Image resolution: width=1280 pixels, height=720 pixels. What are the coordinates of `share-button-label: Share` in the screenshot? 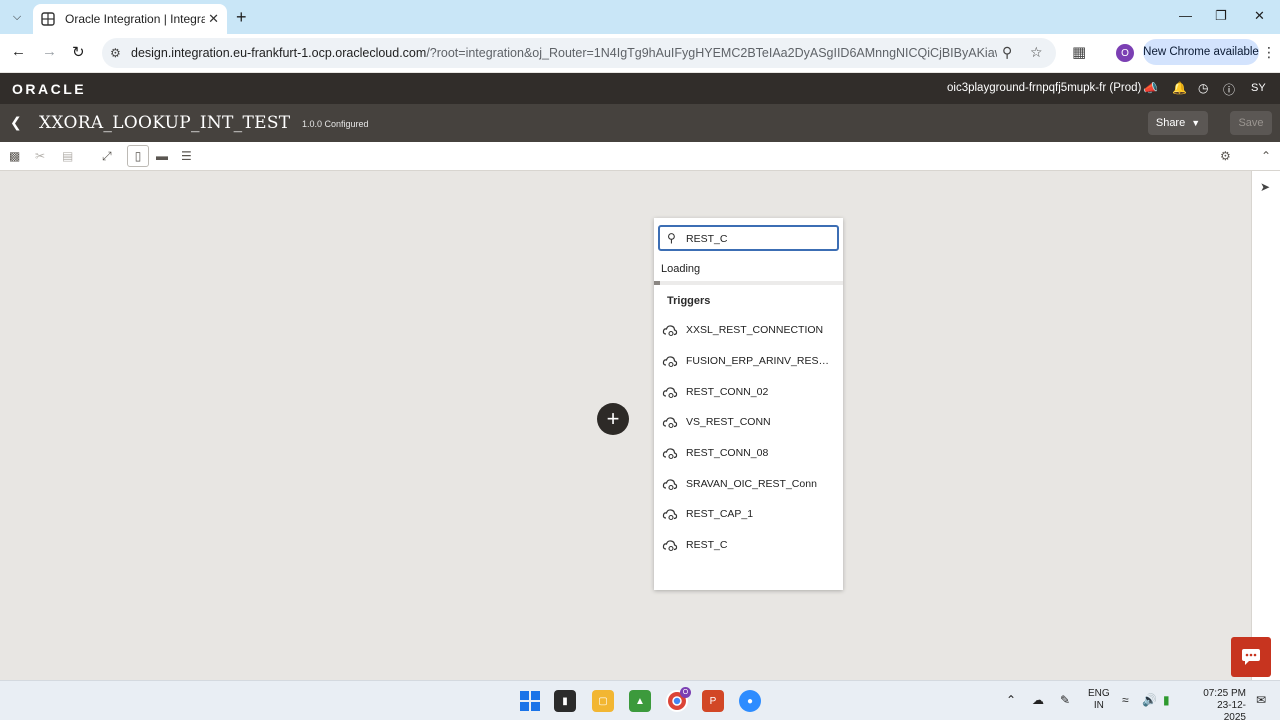 It's located at (1170, 123).